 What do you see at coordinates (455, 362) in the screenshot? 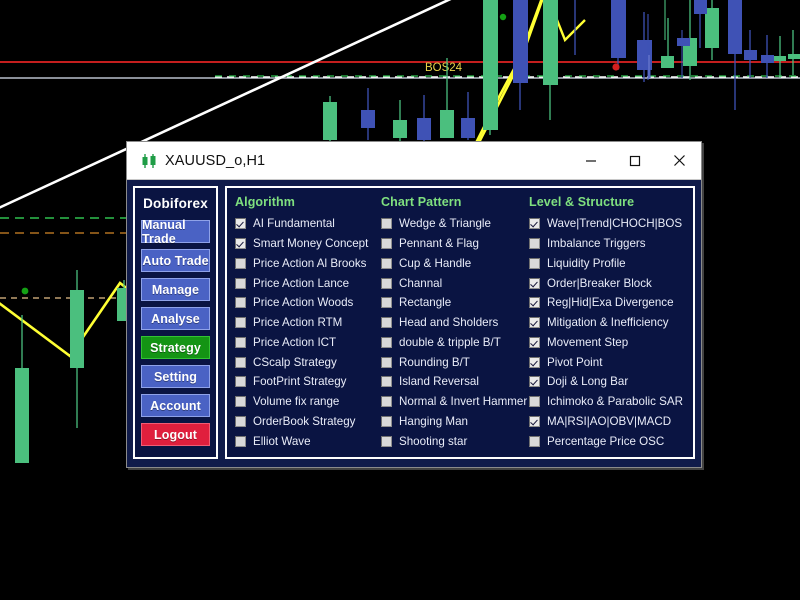
I see `option-row: Rounding B/T` at bounding box center [455, 362].